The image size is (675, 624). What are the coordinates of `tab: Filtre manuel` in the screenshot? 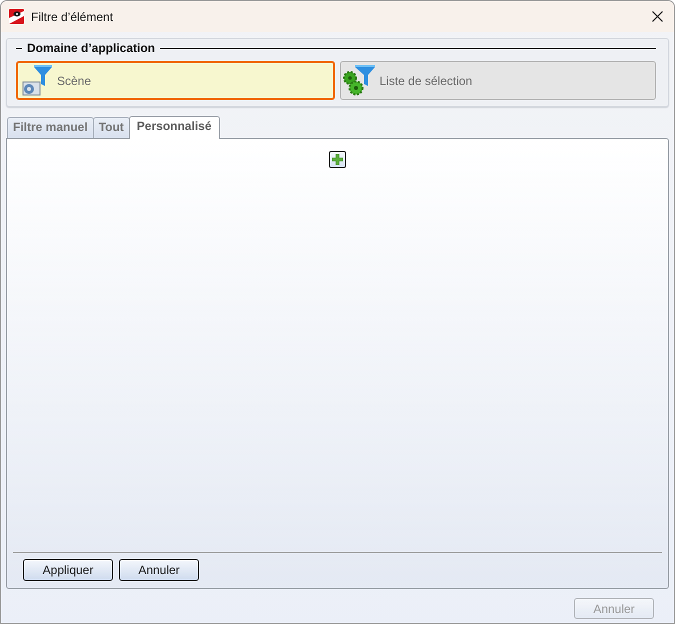 It's located at (50, 127).